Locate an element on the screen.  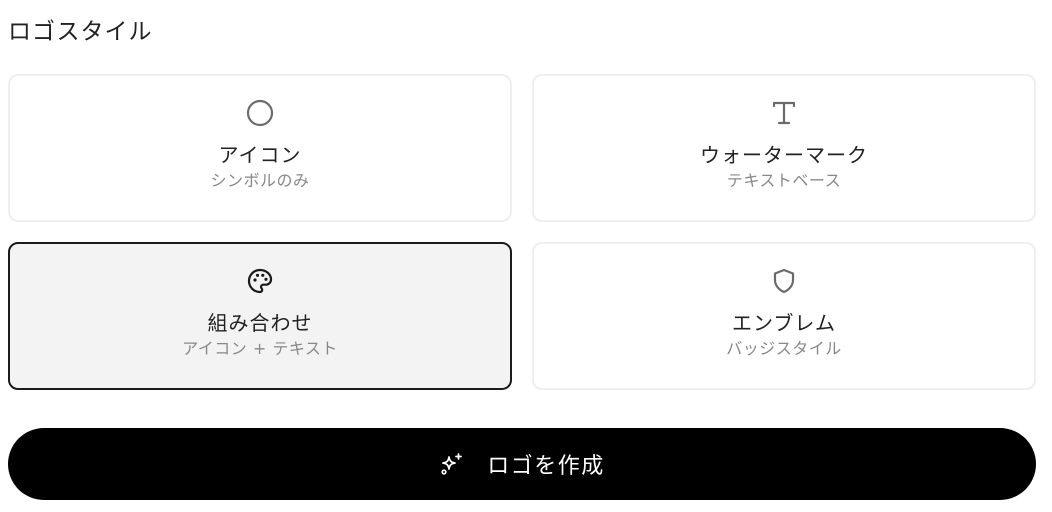
shield-icon is located at coordinates (784, 281).